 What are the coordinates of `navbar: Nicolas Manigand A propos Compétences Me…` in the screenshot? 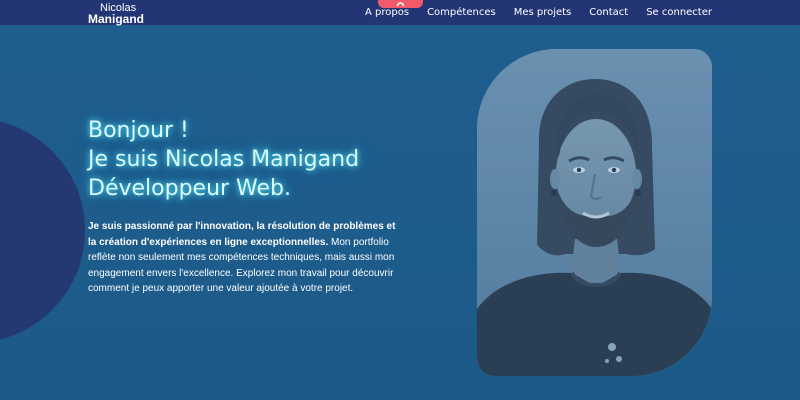 It's located at (400, 12).